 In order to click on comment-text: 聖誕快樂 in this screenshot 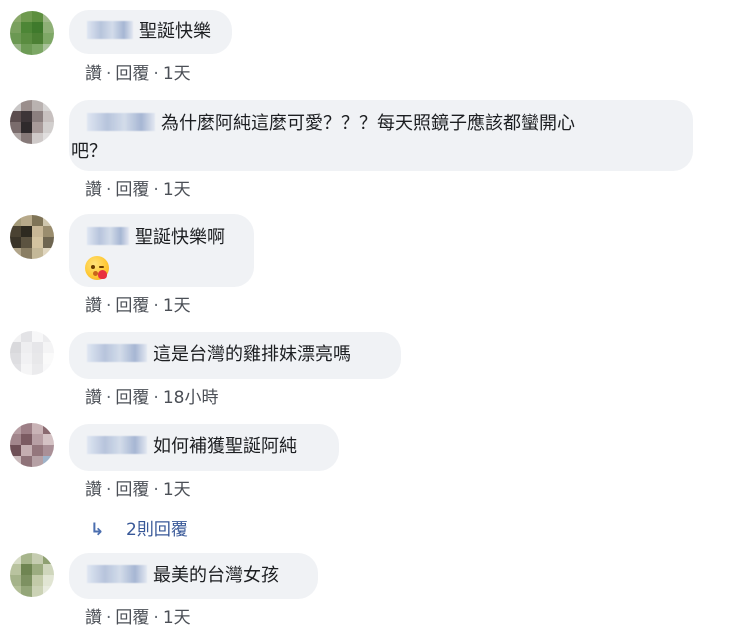, I will do `click(175, 31)`.